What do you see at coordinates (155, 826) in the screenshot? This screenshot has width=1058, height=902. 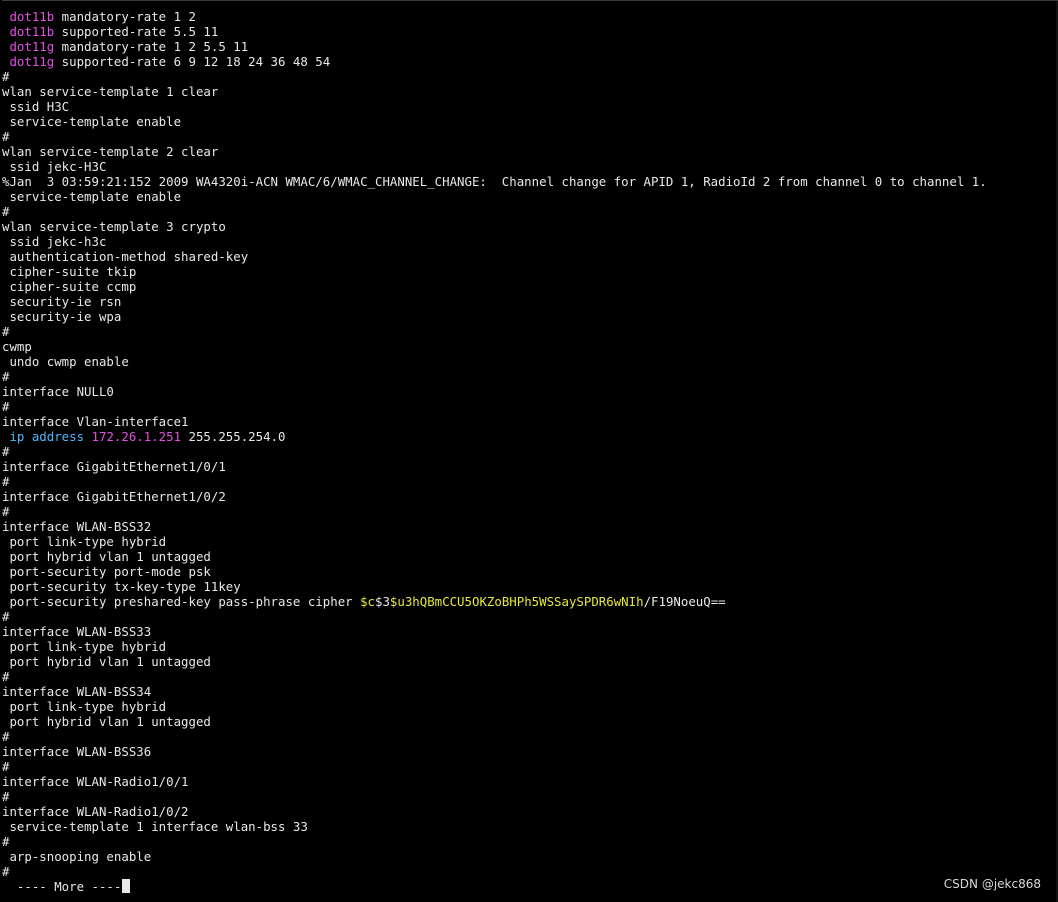 I see `terminal-text-segment: service-template 1 interface wlan-bss 33` at bounding box center [155, 826].